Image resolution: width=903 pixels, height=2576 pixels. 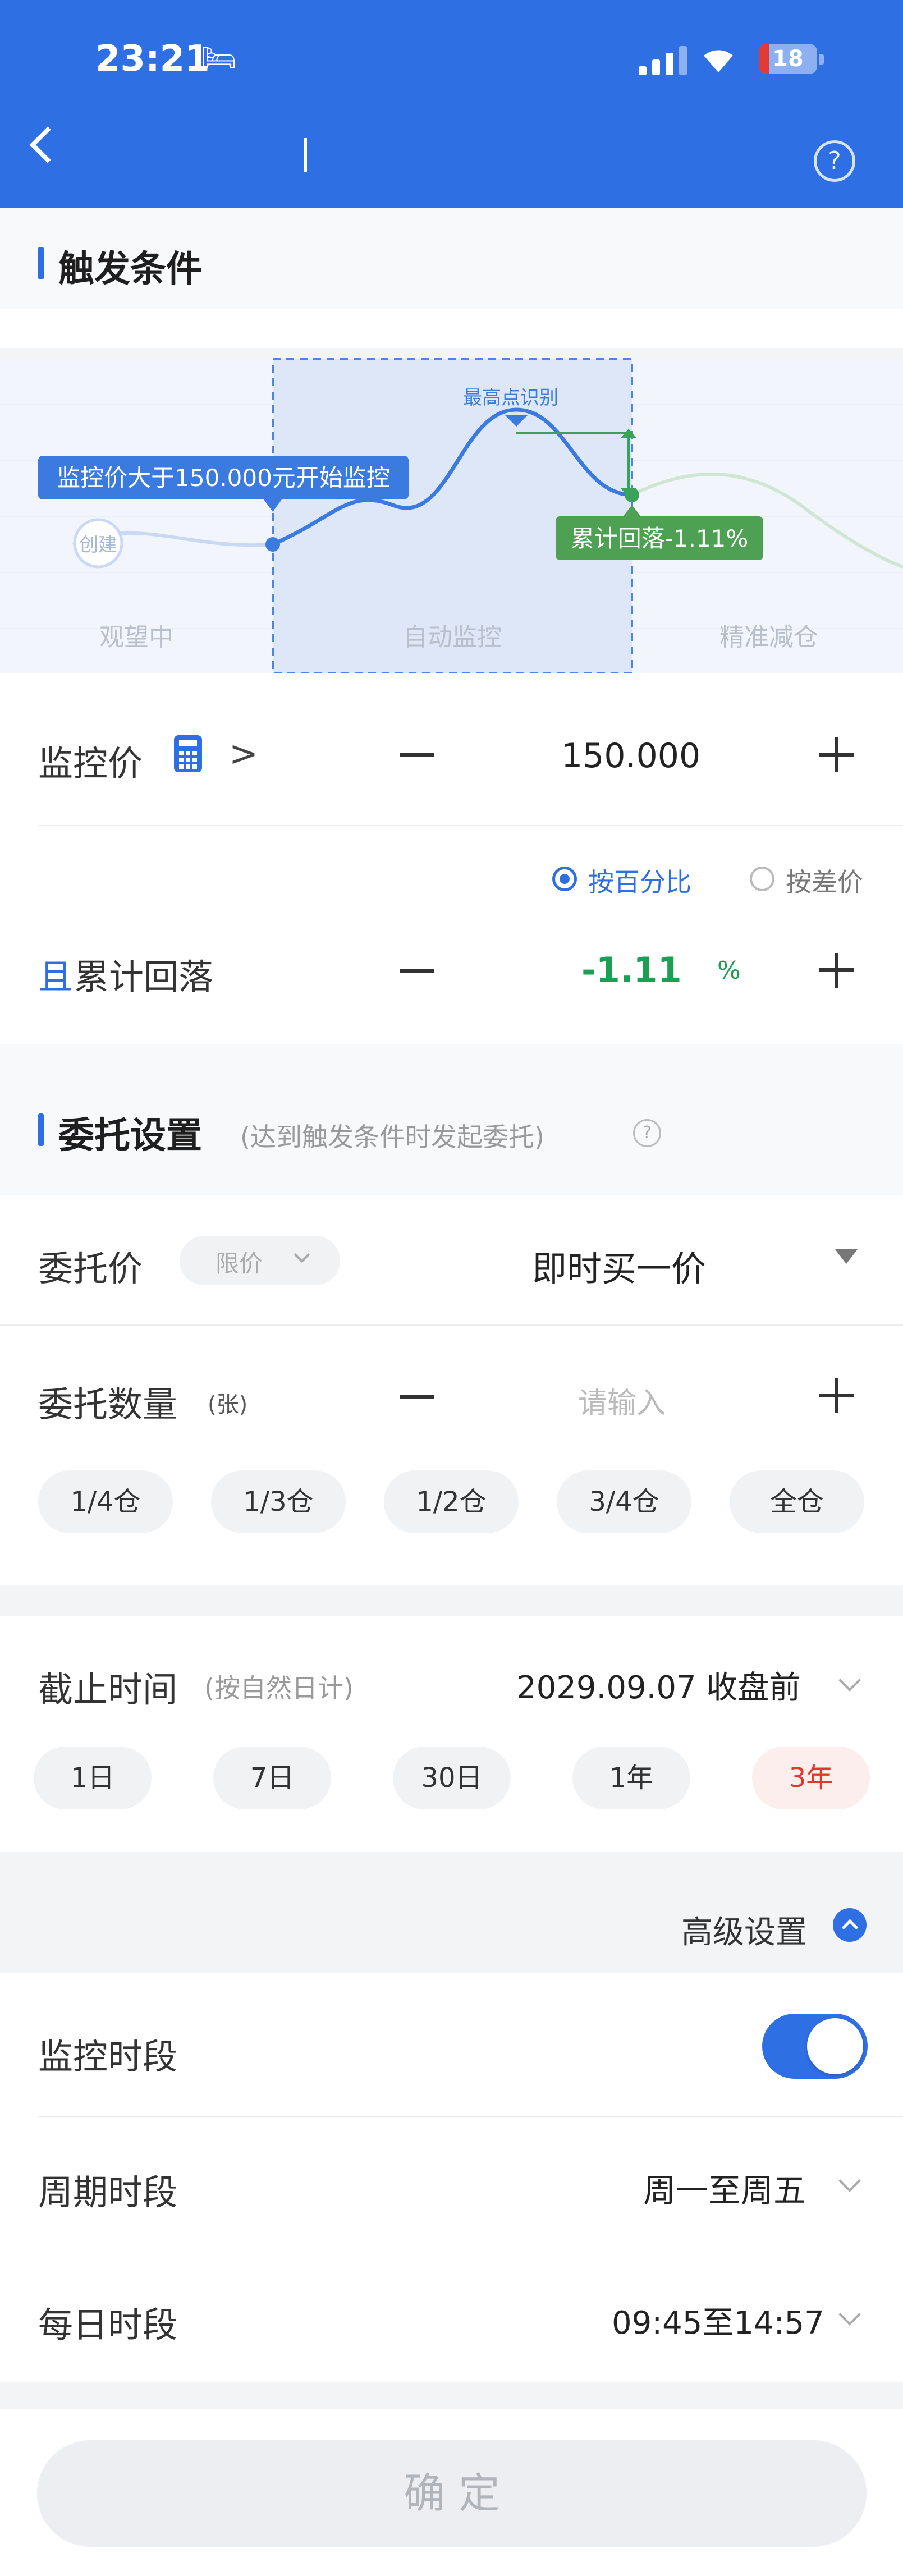 What do you see at coordinates (834, 161) in the screenshot?
I see `help-icon: ?` at bounding box center [834, 161].